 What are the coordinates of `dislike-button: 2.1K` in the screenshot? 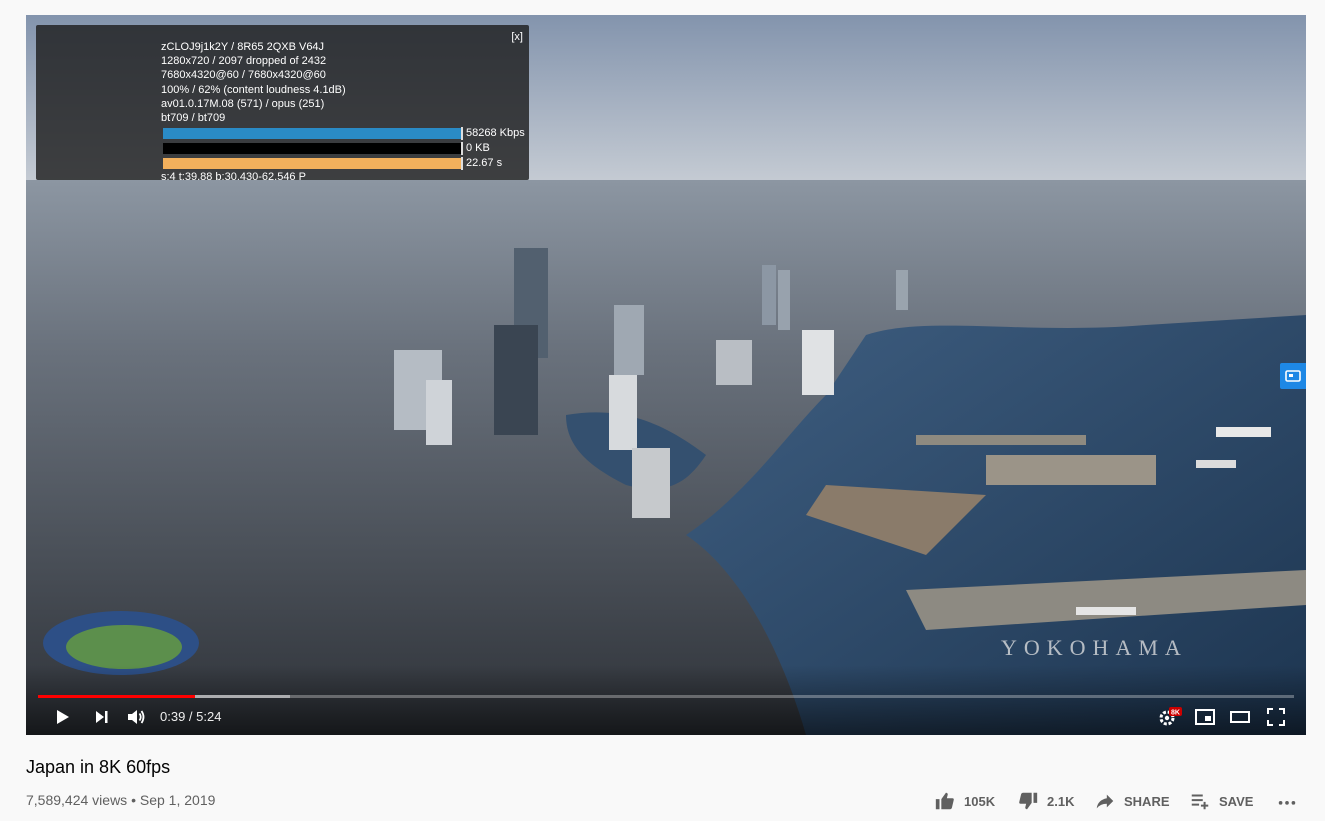 It's located at (1045, 801).